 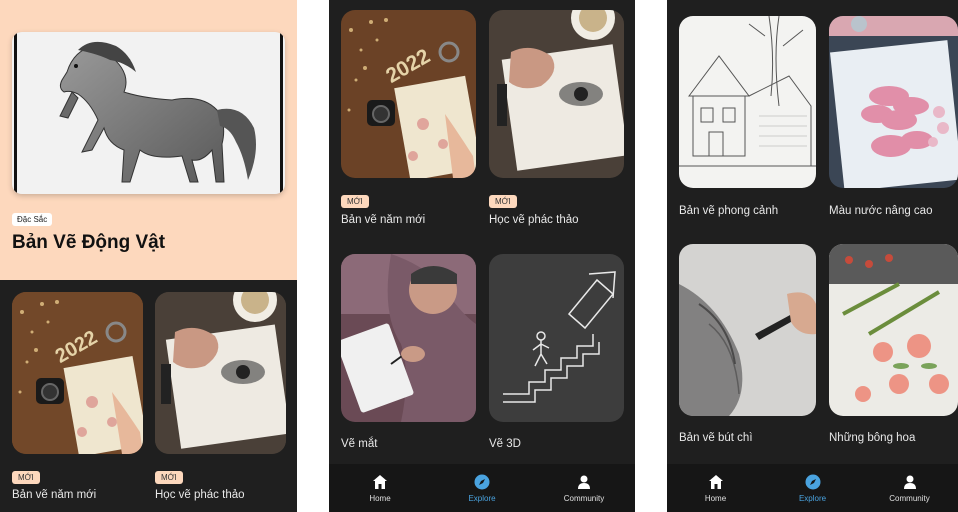 What do you see at coordinates (872, 438) in the screenshot?
I see `card-label: Những bông hoa` at bounding box center [872, 438].